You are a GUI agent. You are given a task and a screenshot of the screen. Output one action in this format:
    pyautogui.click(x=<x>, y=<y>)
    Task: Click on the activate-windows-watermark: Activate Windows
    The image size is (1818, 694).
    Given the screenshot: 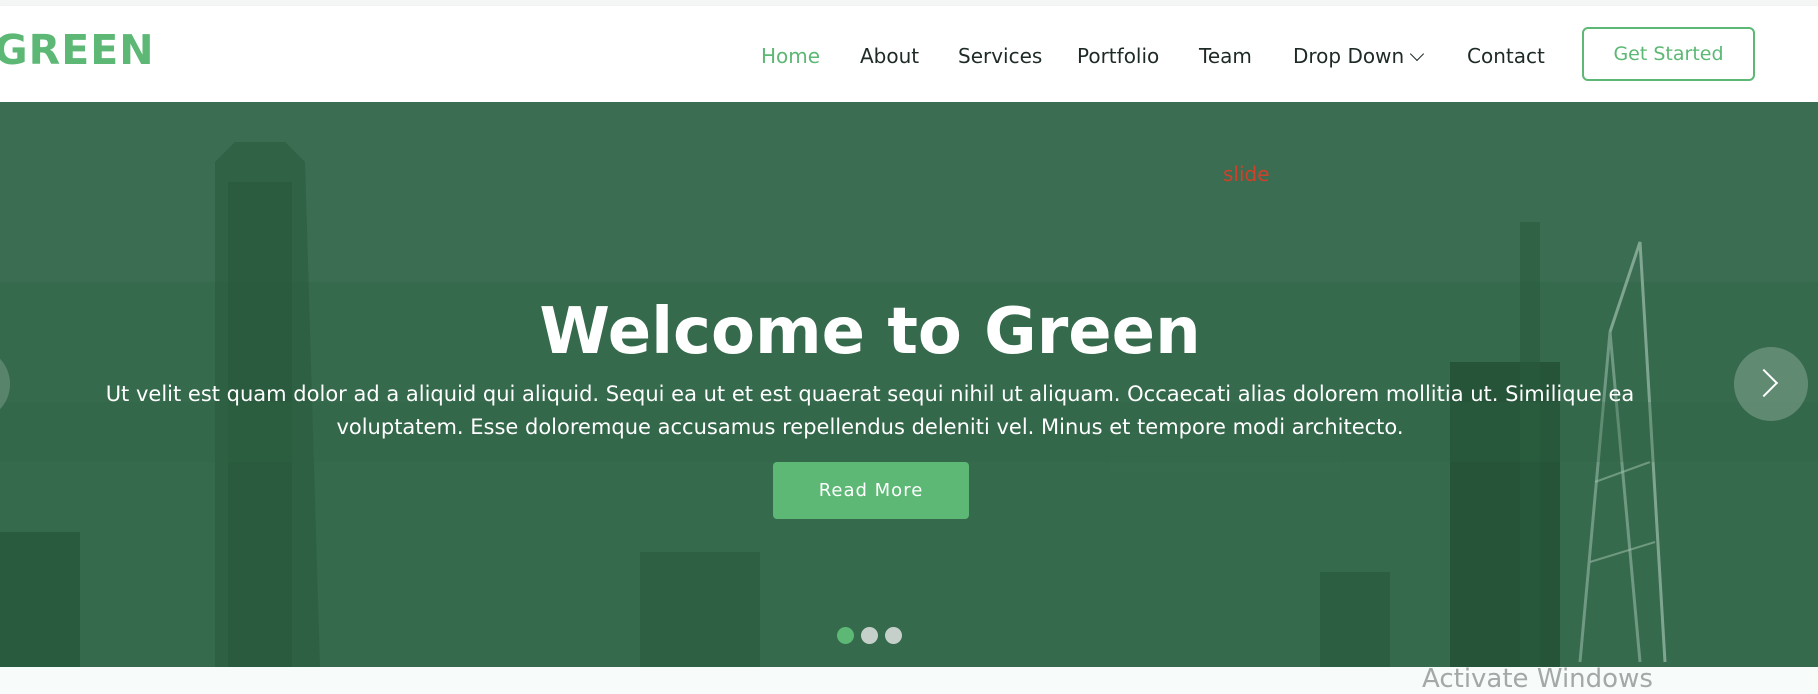 What is the action you would take?
    pyautogui.click(x=1537, y=679)
    